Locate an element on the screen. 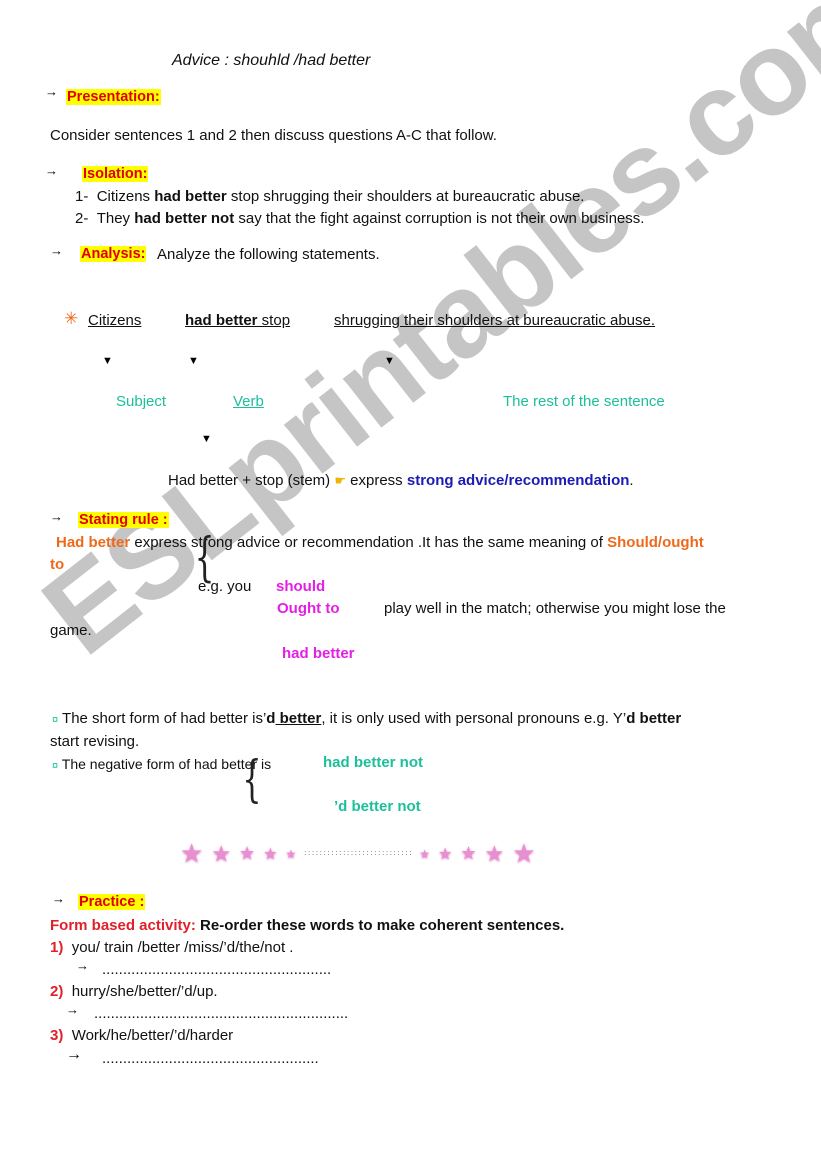 The height and width of the screenshot is (1162, 821). isolation-heading: Isolation: is located at coordinates (115, 174).